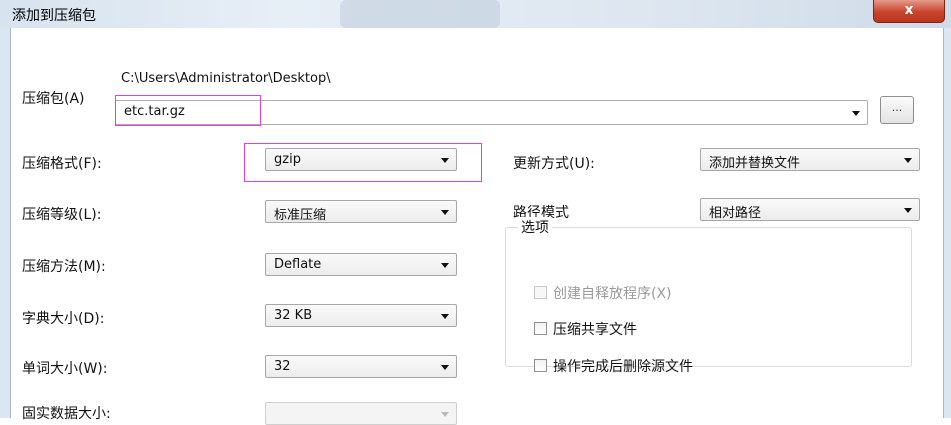 The height and width of the screenshot is (425, 951). What do you see at coordinates (62, 164) in the screenshot?
I see `format-label: 压缩格式(F):` at bounding box center [62, 164].